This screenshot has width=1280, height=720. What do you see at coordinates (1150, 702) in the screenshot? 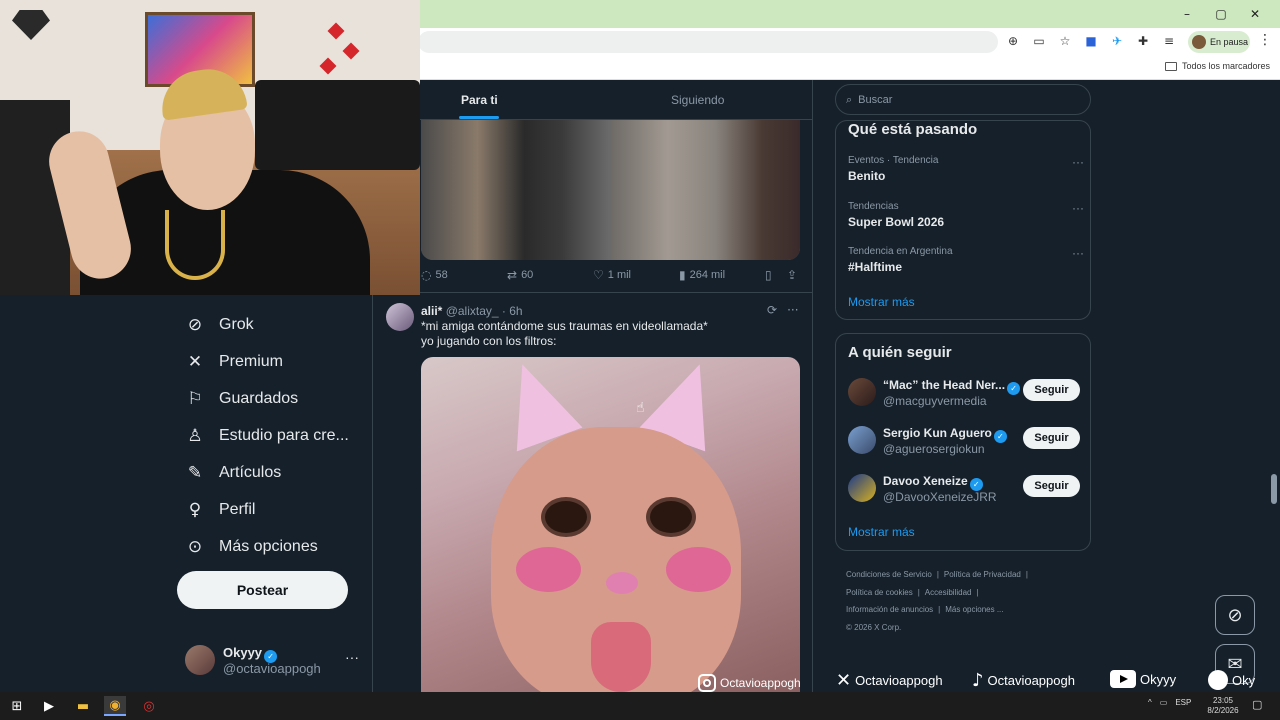
I see `tray-chevron-icon: ^` at bounding box center [1150, 702].